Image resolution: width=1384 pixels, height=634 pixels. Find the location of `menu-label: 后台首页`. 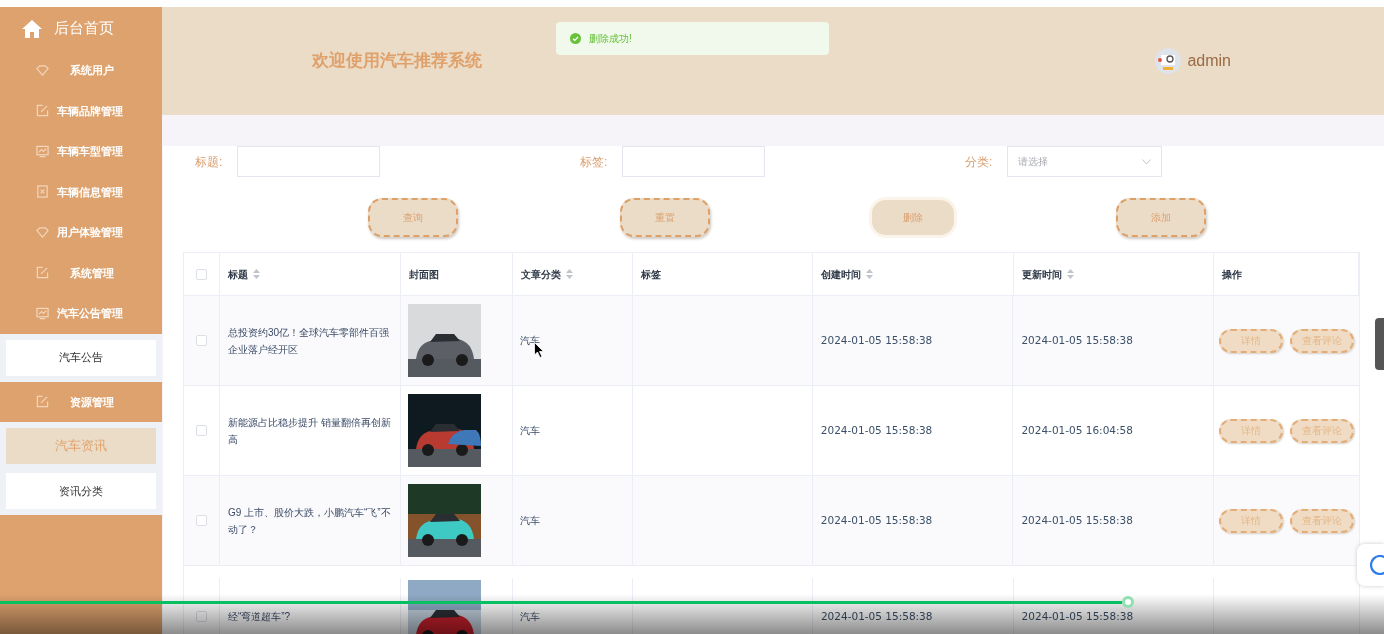

menu-label: 后台首页 is located at coordinates (84, 28).